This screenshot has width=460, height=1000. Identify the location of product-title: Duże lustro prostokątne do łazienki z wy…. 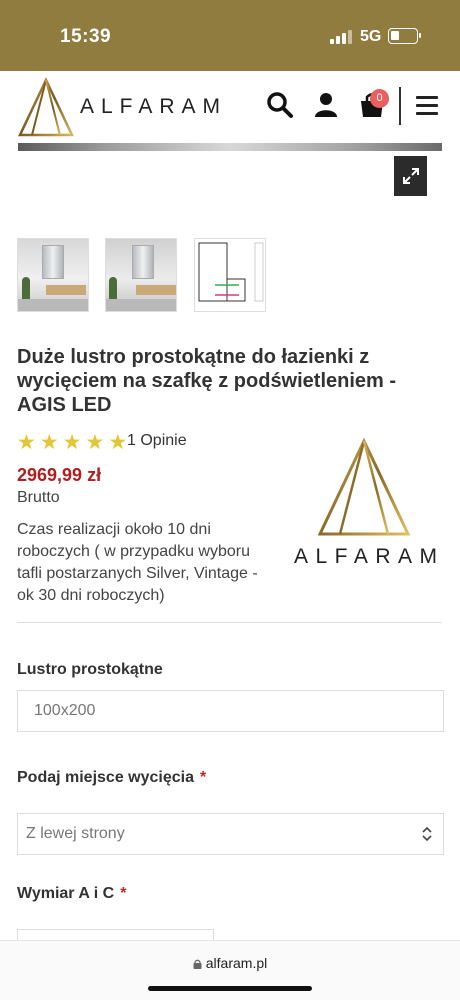
(207, 381).